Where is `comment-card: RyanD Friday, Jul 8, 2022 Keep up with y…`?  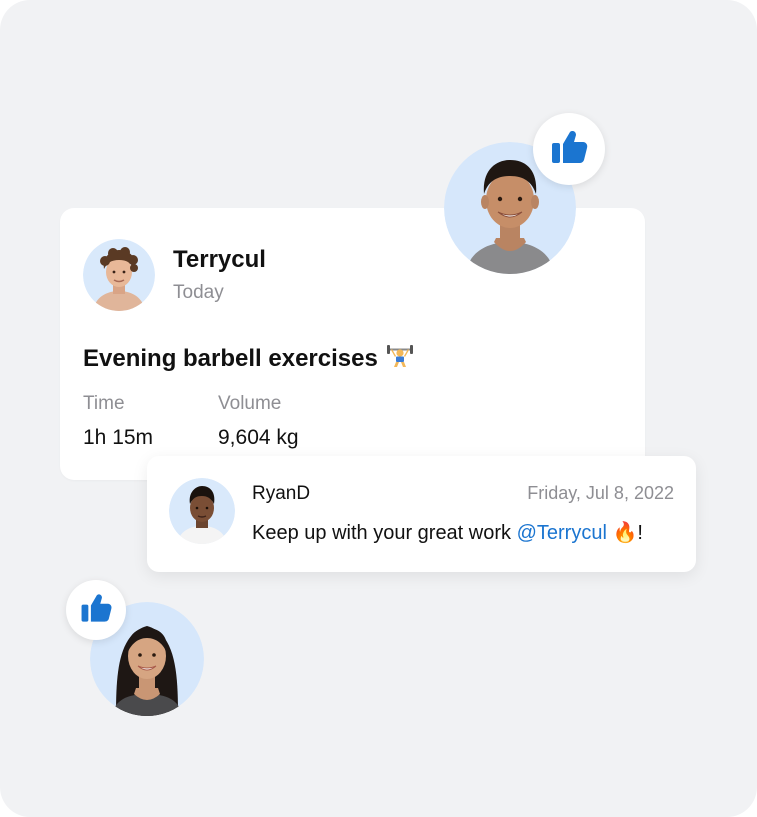
comment-card: RyanD Friday, Jul 8, 2022 Keep up with y… is located at coordinates (421, 514).